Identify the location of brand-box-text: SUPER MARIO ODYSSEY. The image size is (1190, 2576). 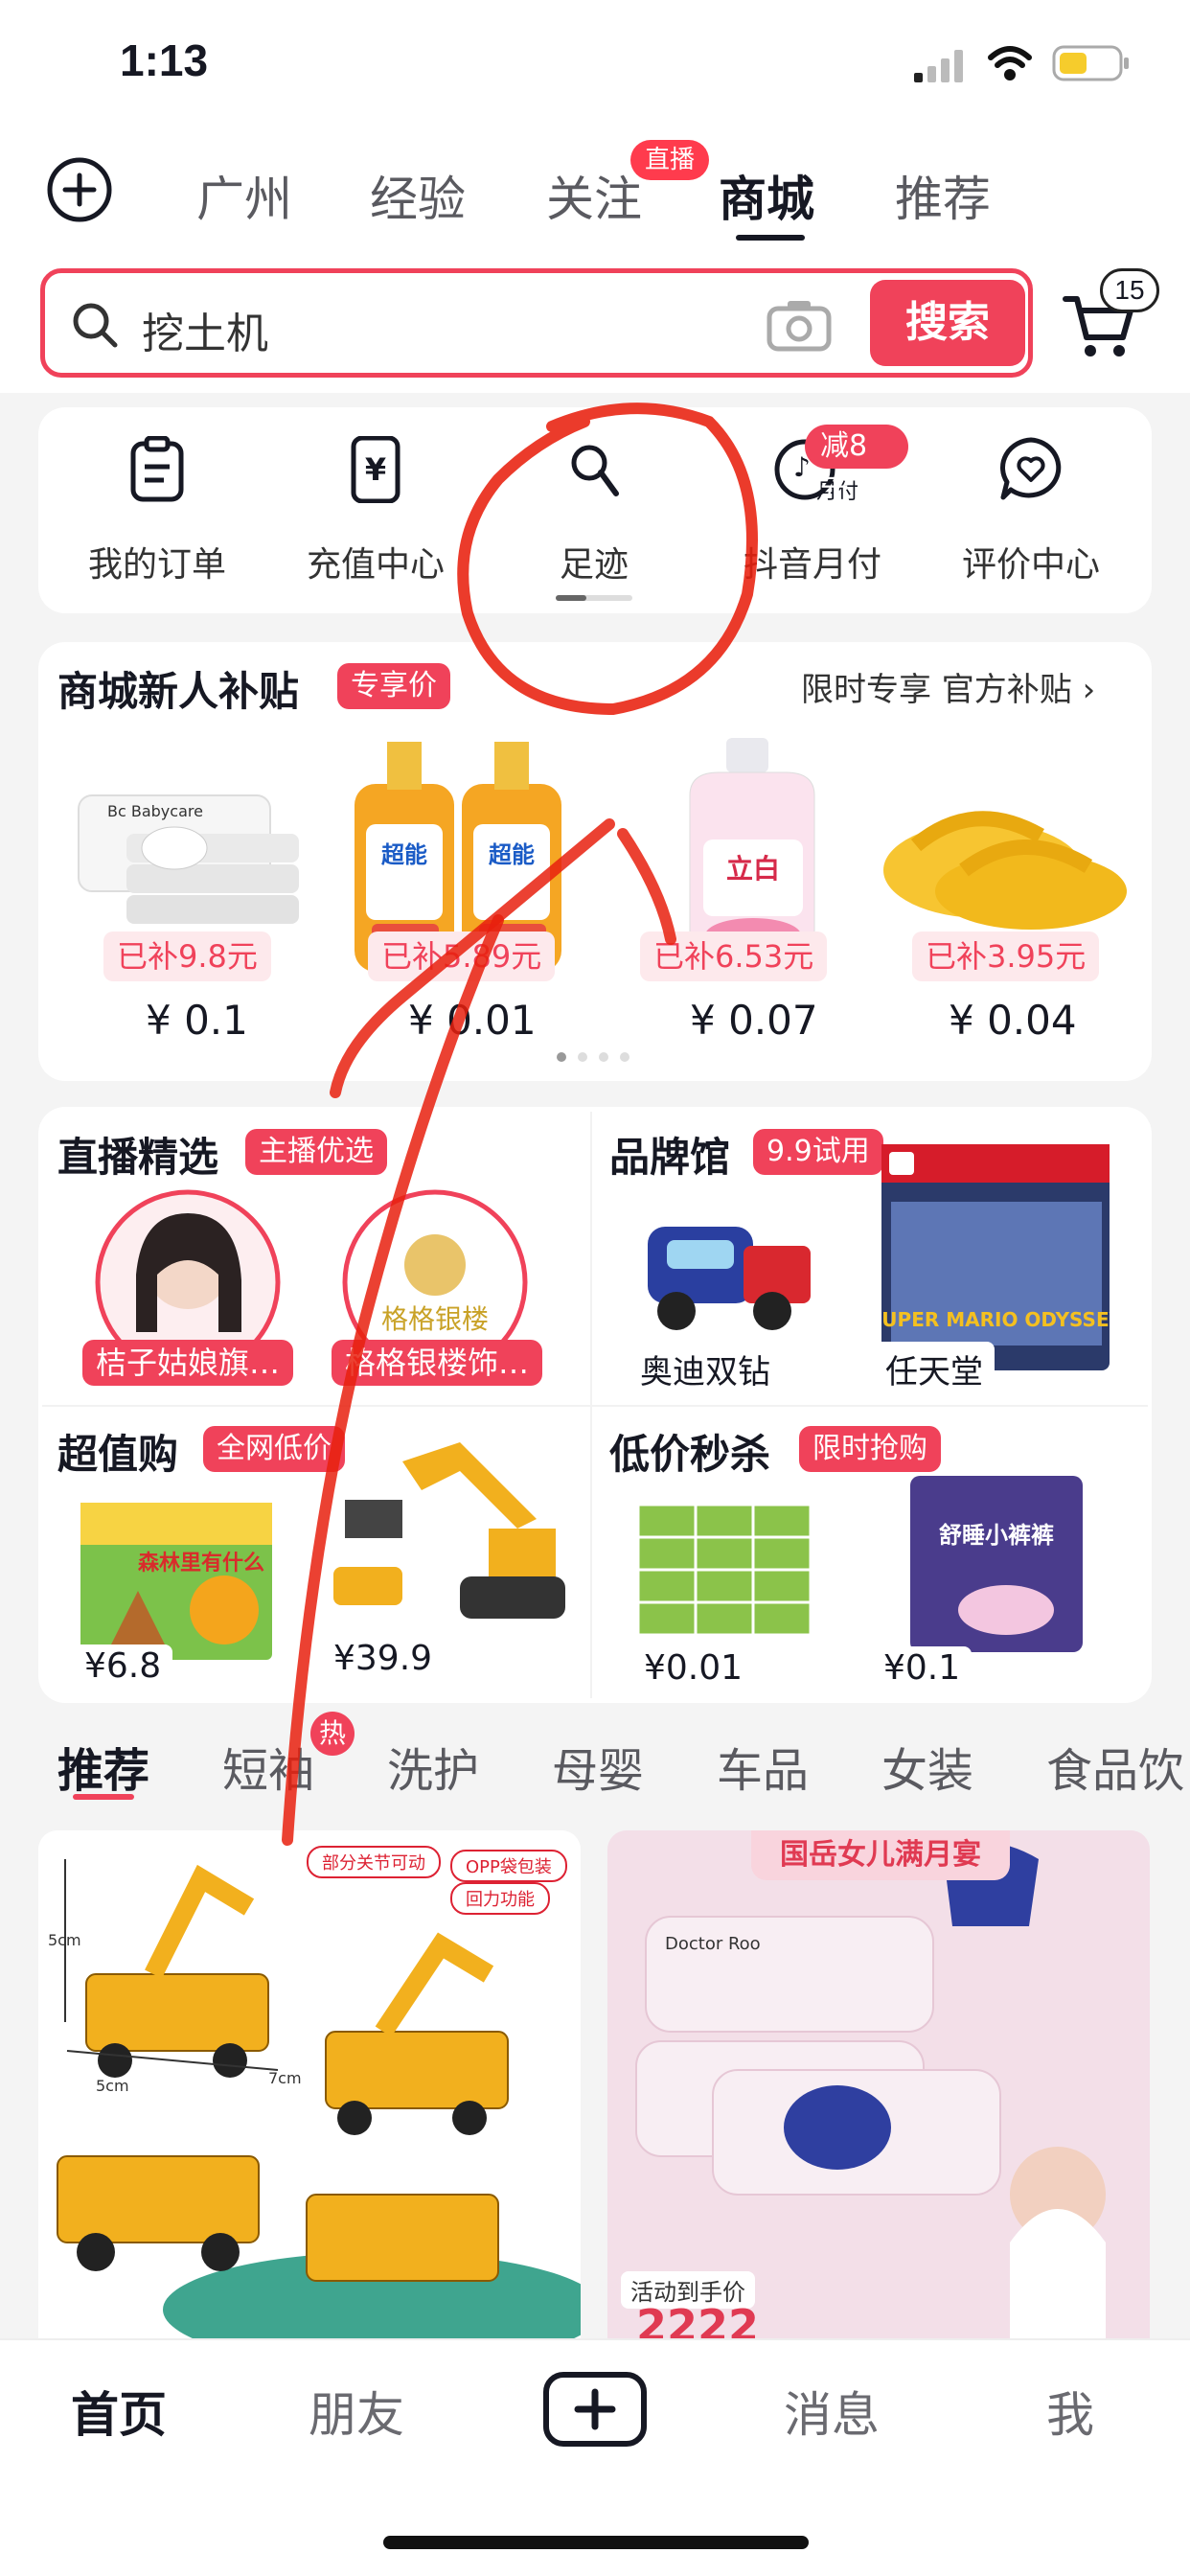
(996, 1319).